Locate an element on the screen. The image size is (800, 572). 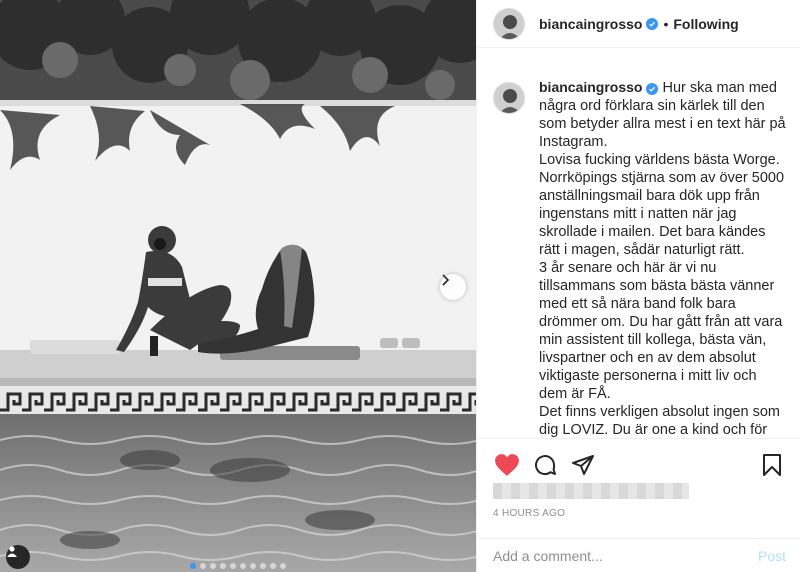
add-comment-bar: Post is located at coordinates (638, 555).